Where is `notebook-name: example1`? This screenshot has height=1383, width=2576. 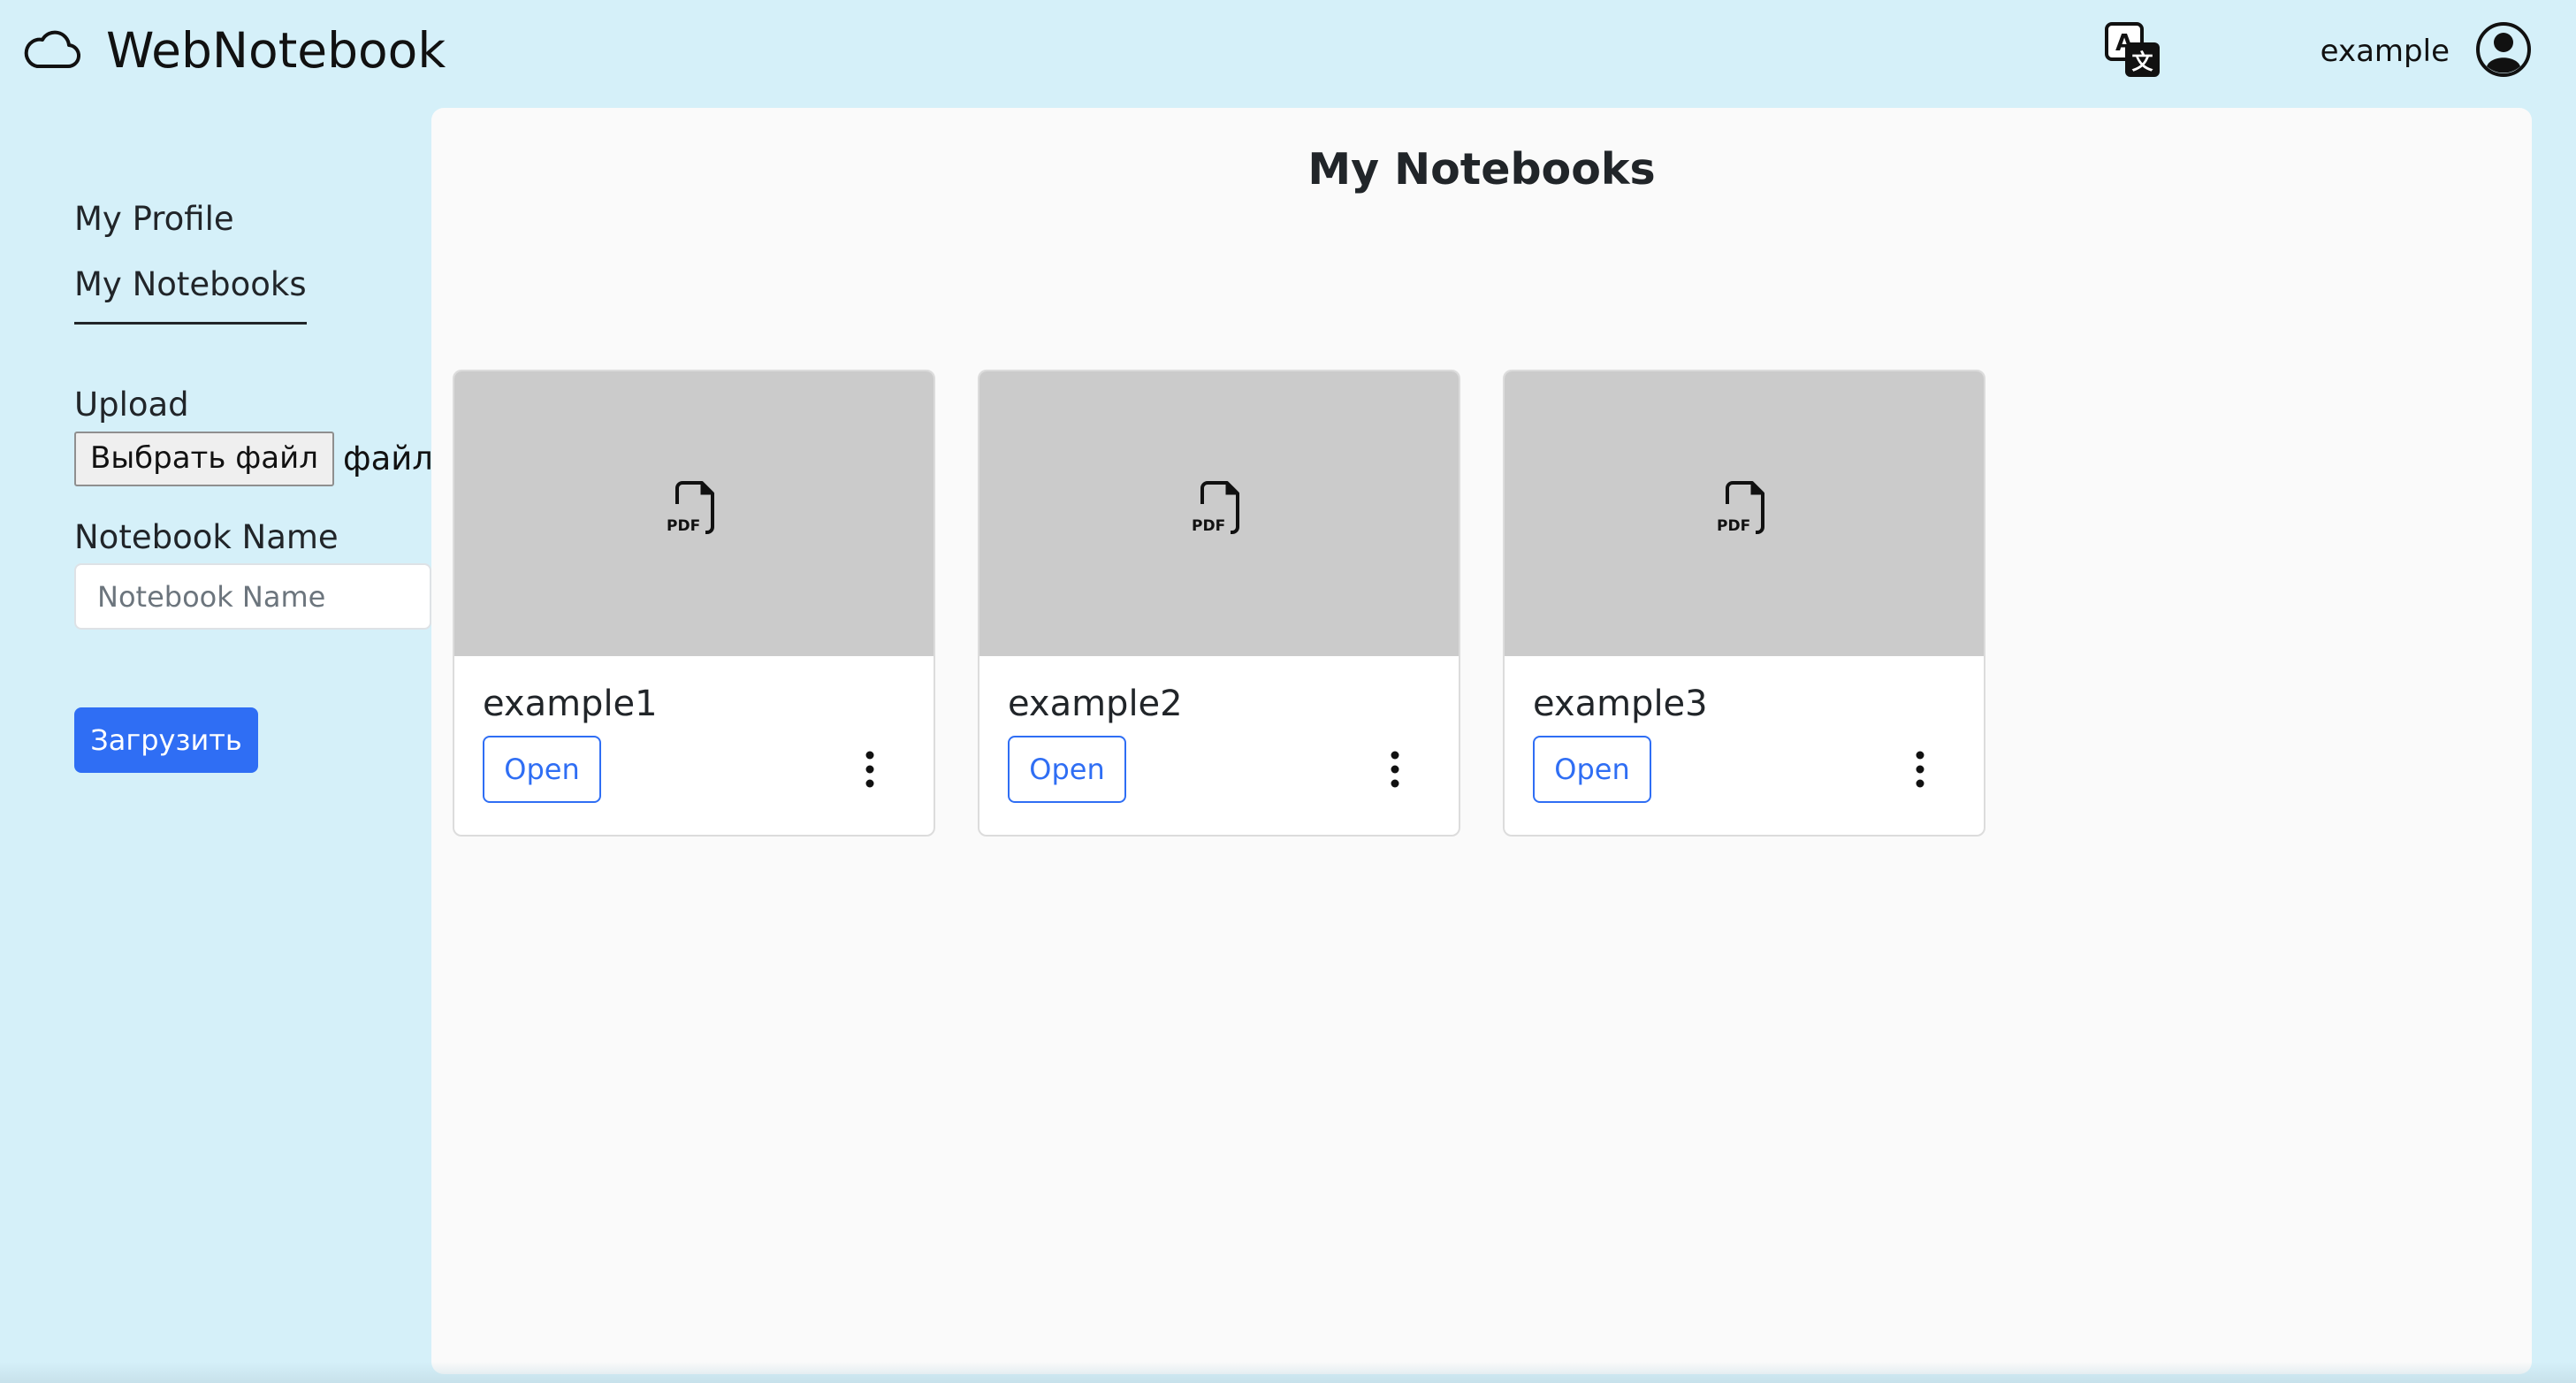 notebook-name: example1 is located at coordinates (570, 704).